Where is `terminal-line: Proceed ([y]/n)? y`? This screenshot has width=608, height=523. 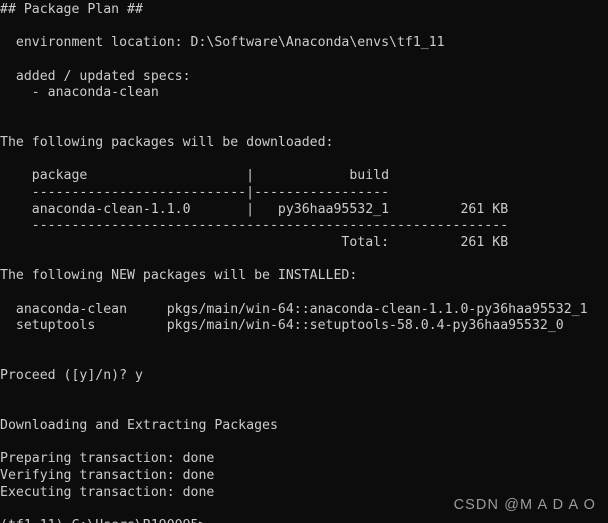 terminal-line: Proceed ([y]/n)? y is located at coordinates (71, 376).